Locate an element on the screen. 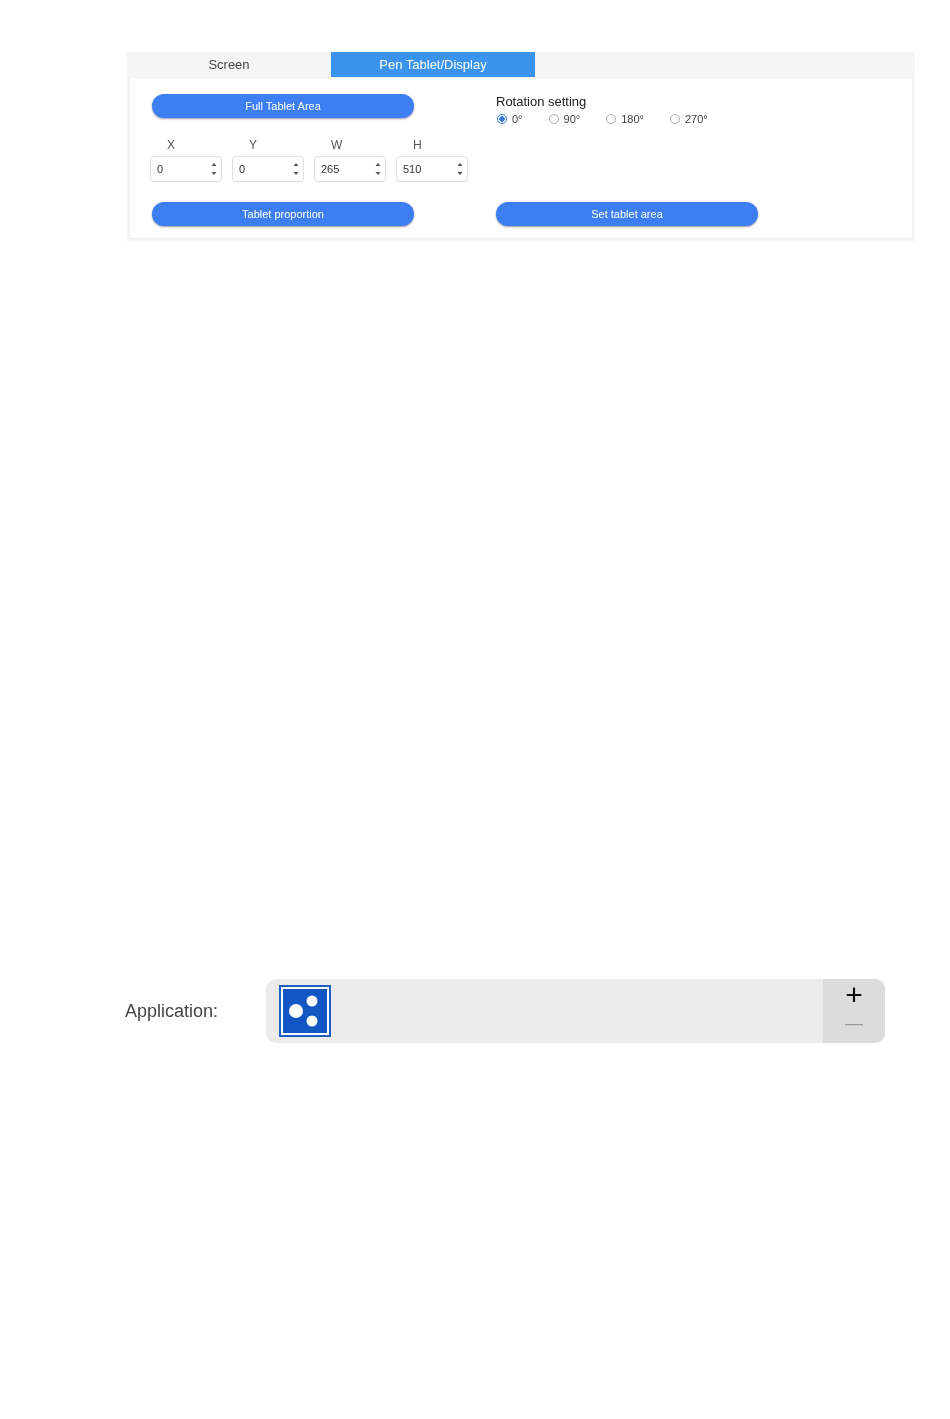  tablet-proportion-button: Tablet proportion is located at coordinates (283, 214).